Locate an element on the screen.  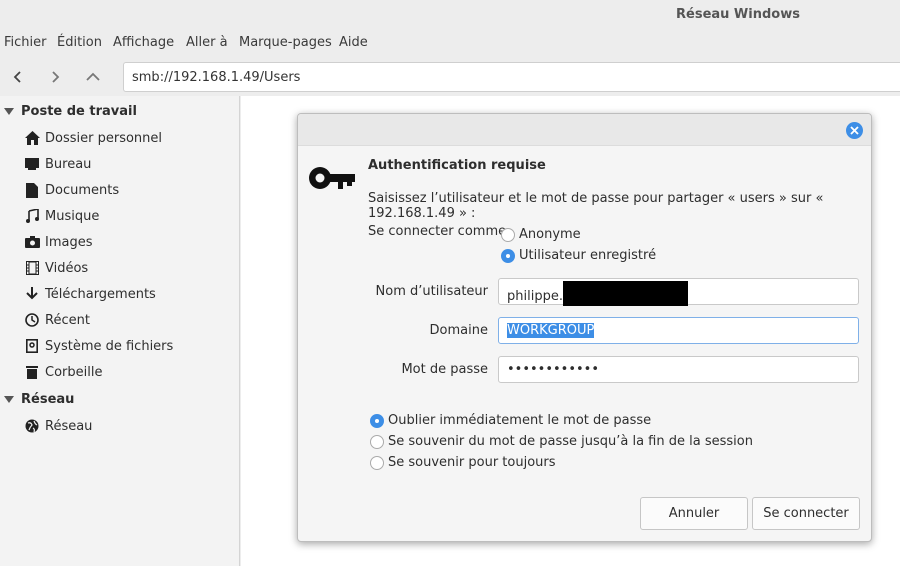
sidebar-item-label: Vidéos is located at coordinates (67, 268).